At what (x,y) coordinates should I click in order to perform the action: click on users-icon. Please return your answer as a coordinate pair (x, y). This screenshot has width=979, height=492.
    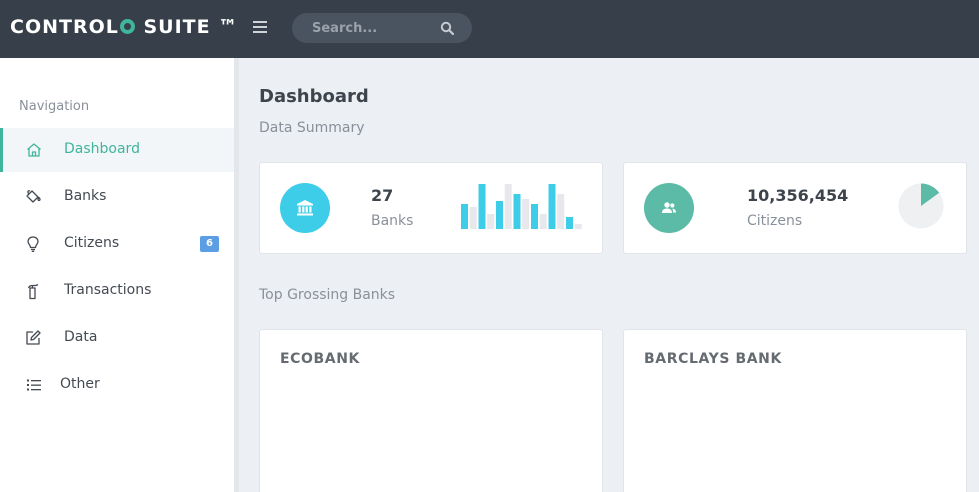
    Looking at the image, I should click on (669, 207).